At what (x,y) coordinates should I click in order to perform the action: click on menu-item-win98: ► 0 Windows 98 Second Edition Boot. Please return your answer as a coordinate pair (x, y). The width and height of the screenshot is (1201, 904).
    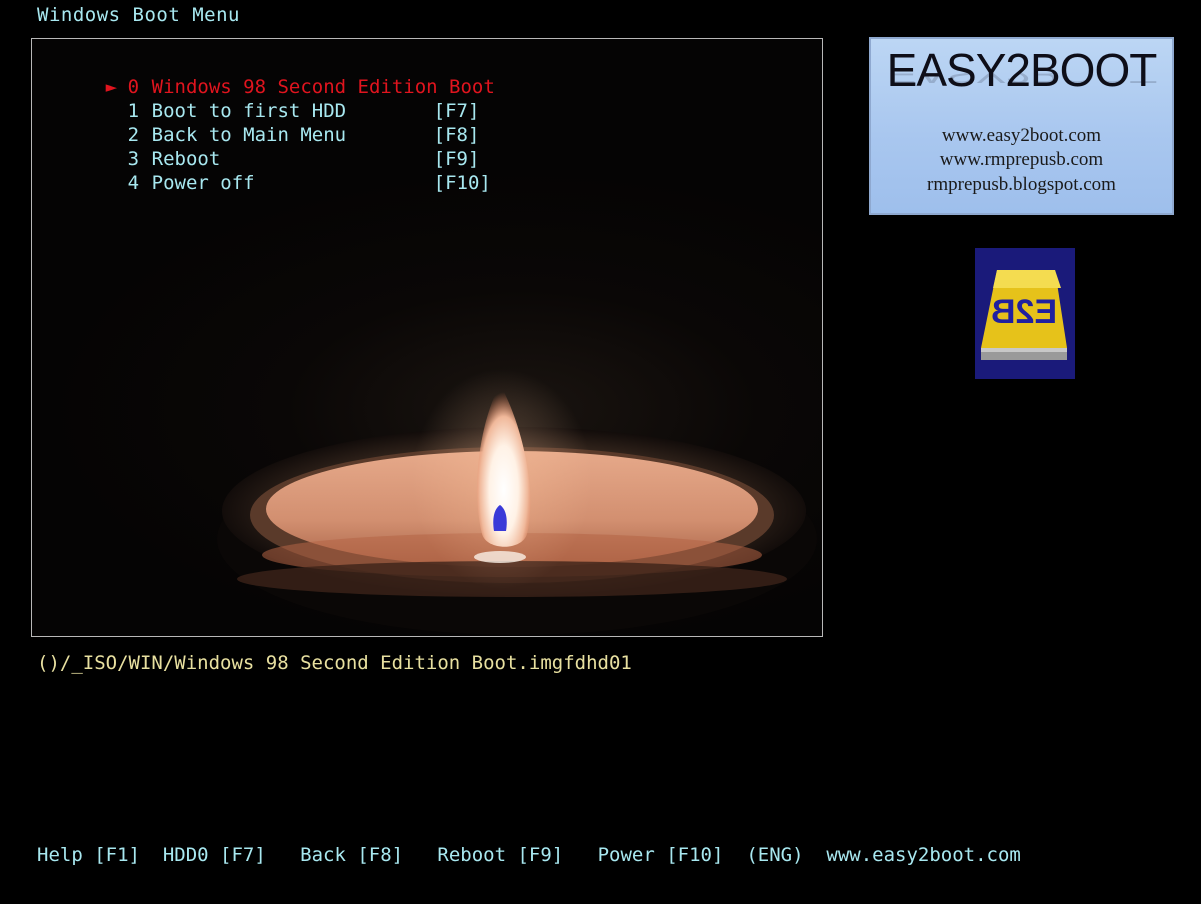
    Looking at the image, I should click on (266, 74).